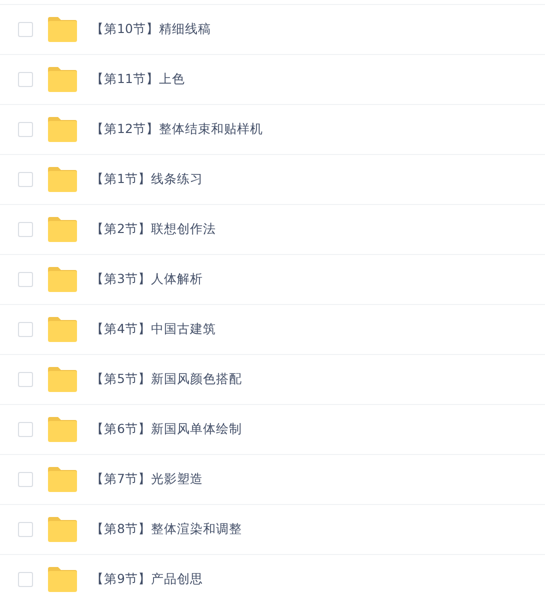 This screenshot has height=597, width=545. Describe the element at coordinates (153, 329) in the screenshot. I see `folder-name: 【第4节】中国古建筑` at that location.